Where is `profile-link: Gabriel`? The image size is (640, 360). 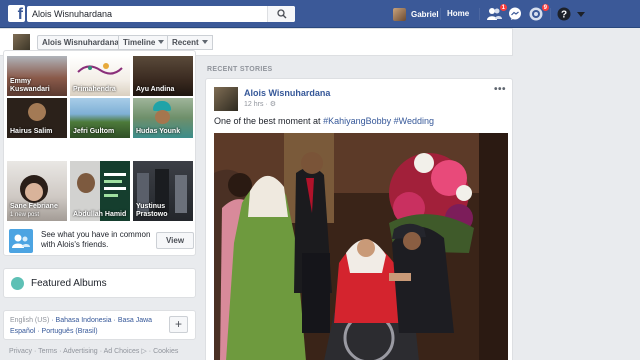
profile-link: Gabriel is located at coordinates (416, 14).